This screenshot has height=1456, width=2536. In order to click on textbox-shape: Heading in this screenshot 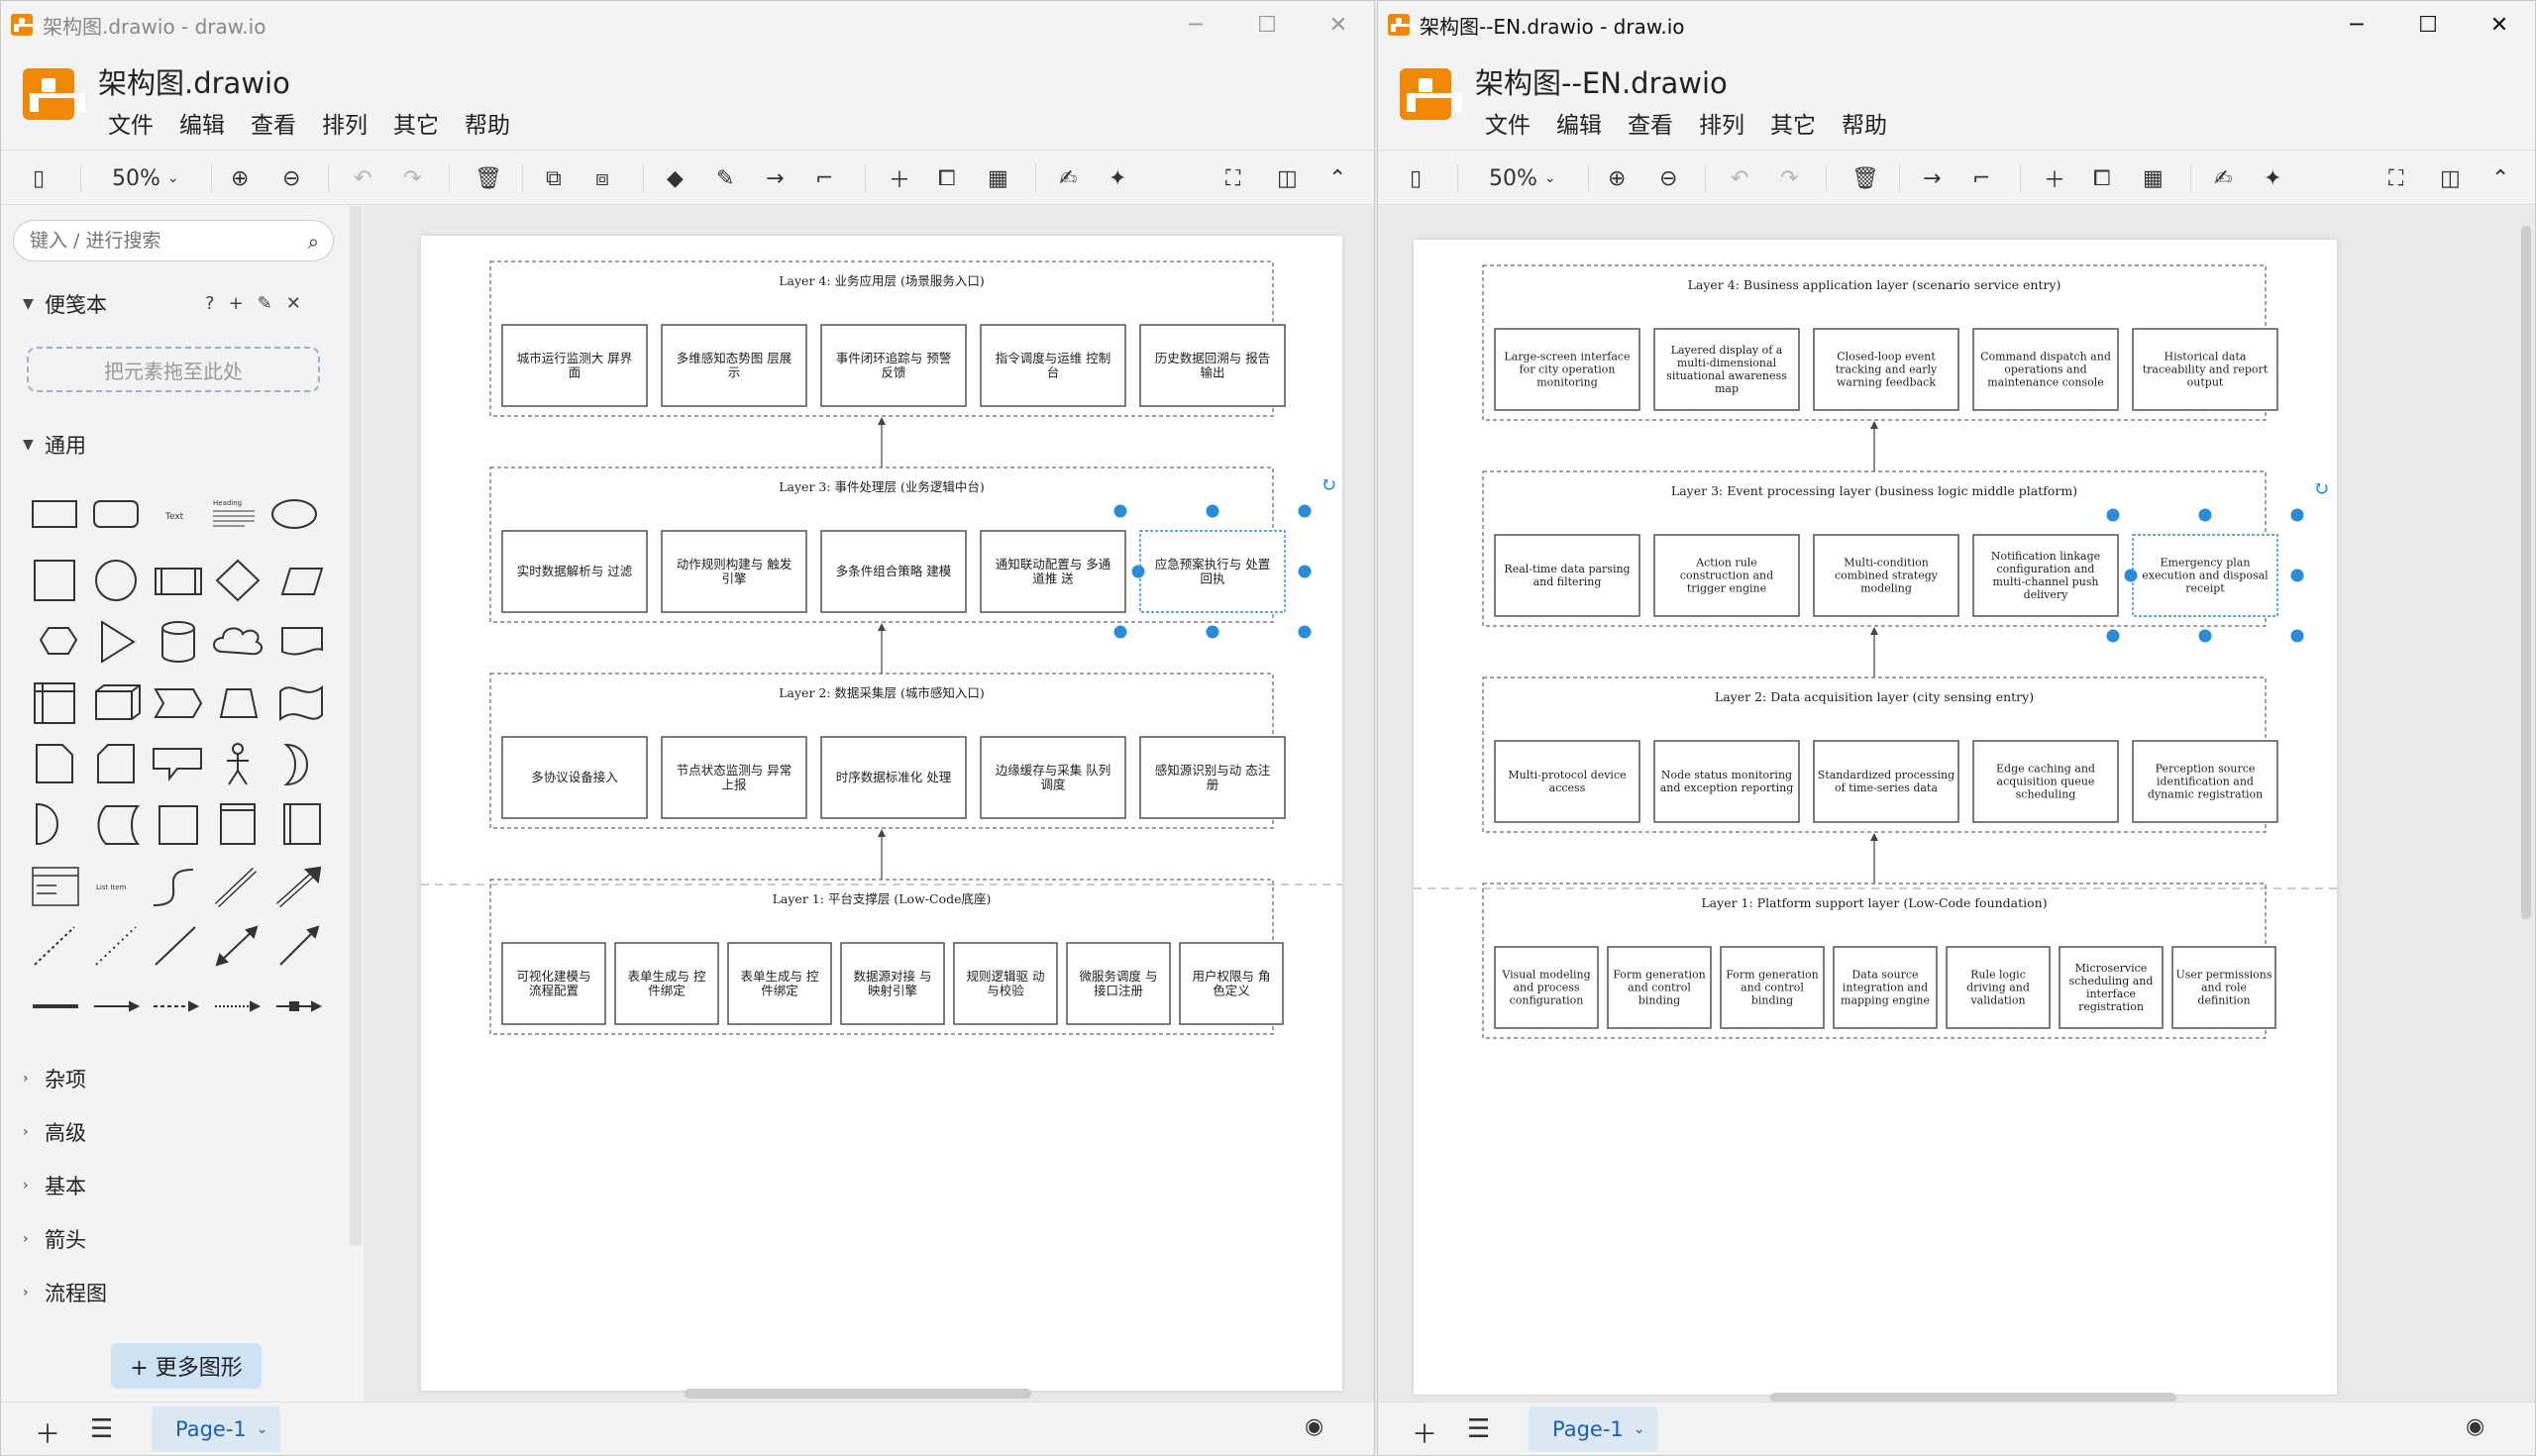, I will do `click(234, 513)`.